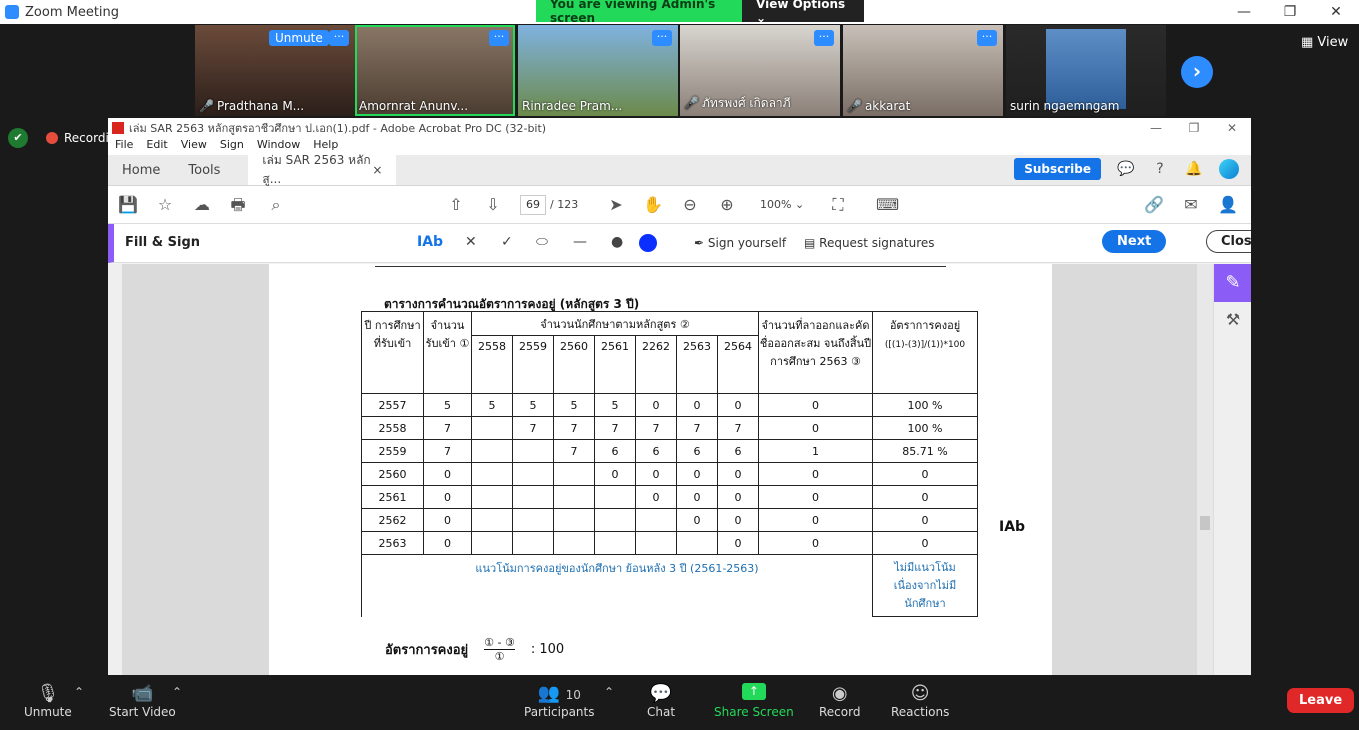  What do you see at coordinates (430, 242) in the screenshot?
I see `add-text-tool: IAb` at bounding box center [430, 242].